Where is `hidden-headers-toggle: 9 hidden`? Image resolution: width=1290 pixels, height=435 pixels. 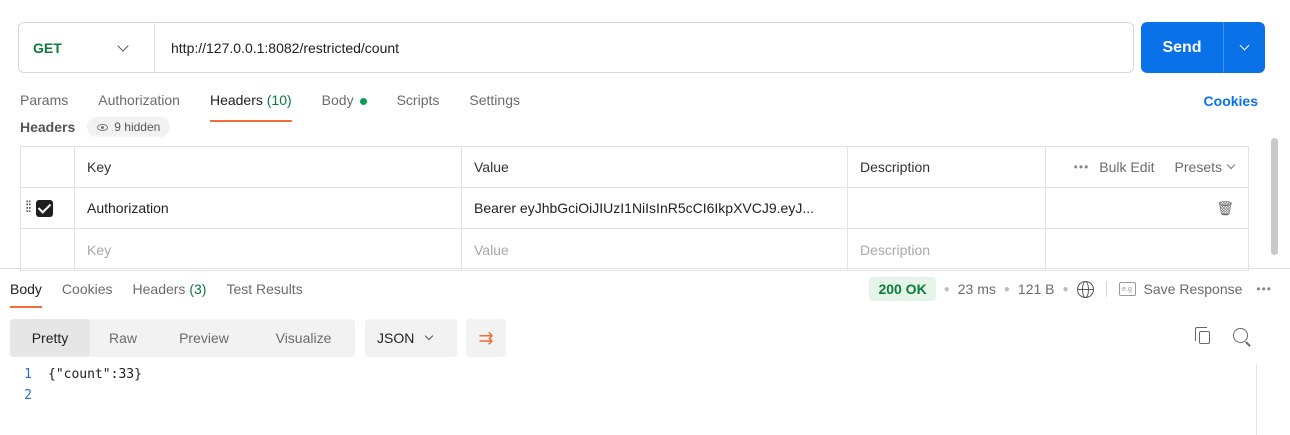 hidden-headers-toggle: 9 hidden is located at coordinates (129, 127).